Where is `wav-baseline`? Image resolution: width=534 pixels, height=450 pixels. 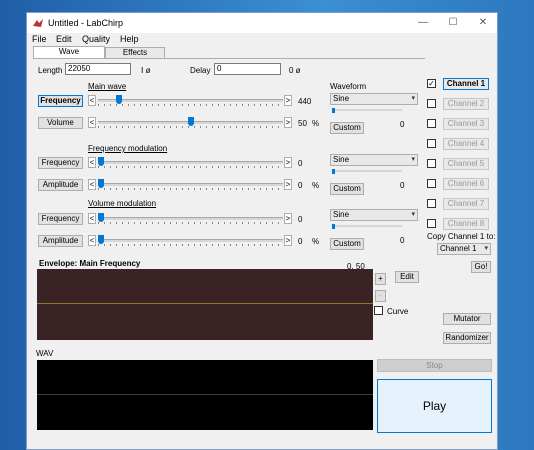 wav-baseline is located at coordinates (205, 394).